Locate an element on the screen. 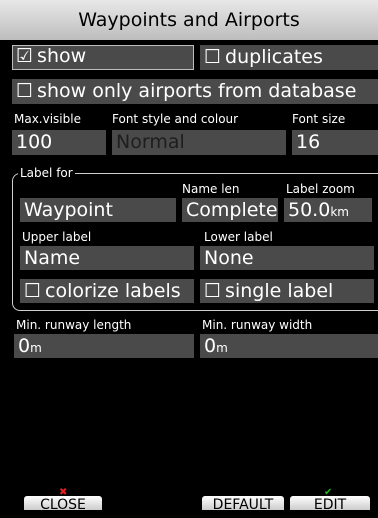 Image resolution: width=378 pixels, height=518 pixels. close-button-label: CLOSE is located at coordinates (63, 505).